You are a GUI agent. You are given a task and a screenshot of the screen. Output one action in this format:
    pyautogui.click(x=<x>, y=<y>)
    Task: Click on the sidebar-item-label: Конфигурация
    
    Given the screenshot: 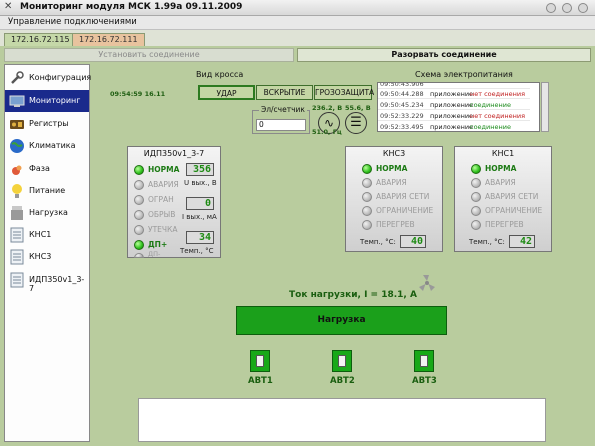 What is the action you would take?
    pyautogui.click(x=60, y=77)
    